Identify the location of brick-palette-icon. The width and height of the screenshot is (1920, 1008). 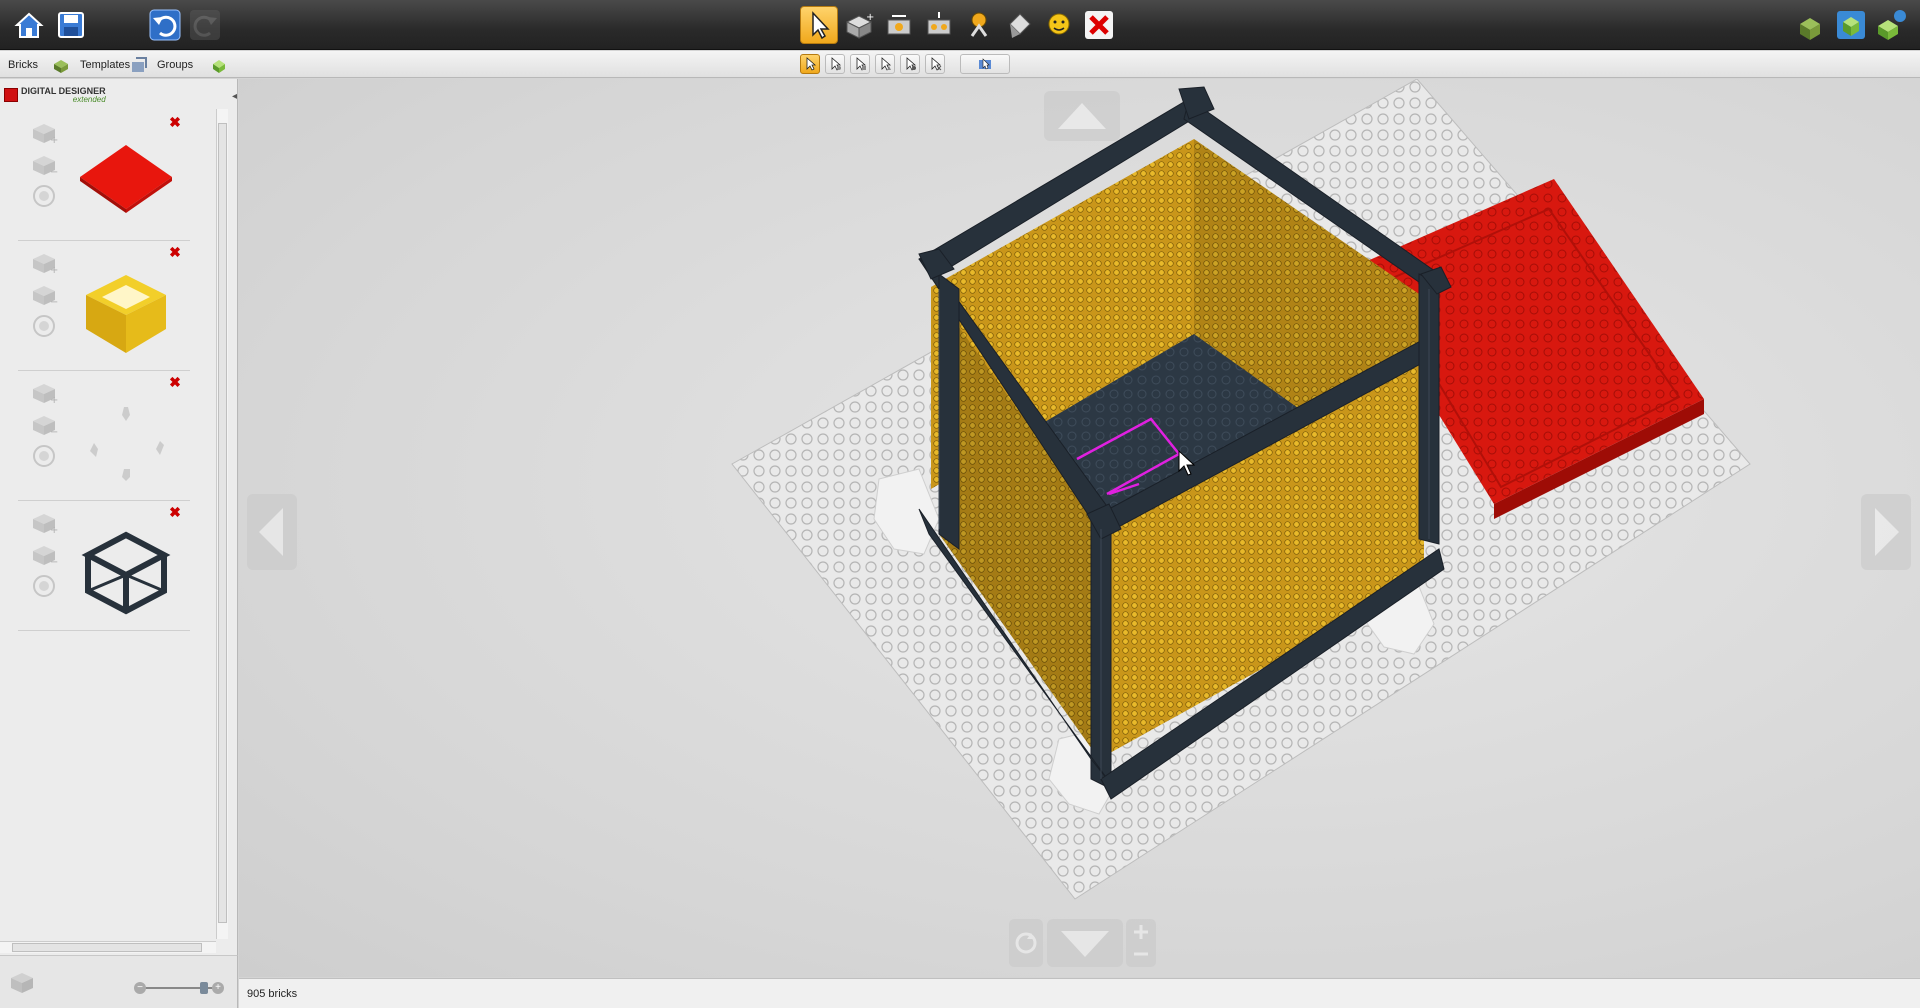
(22, 982).